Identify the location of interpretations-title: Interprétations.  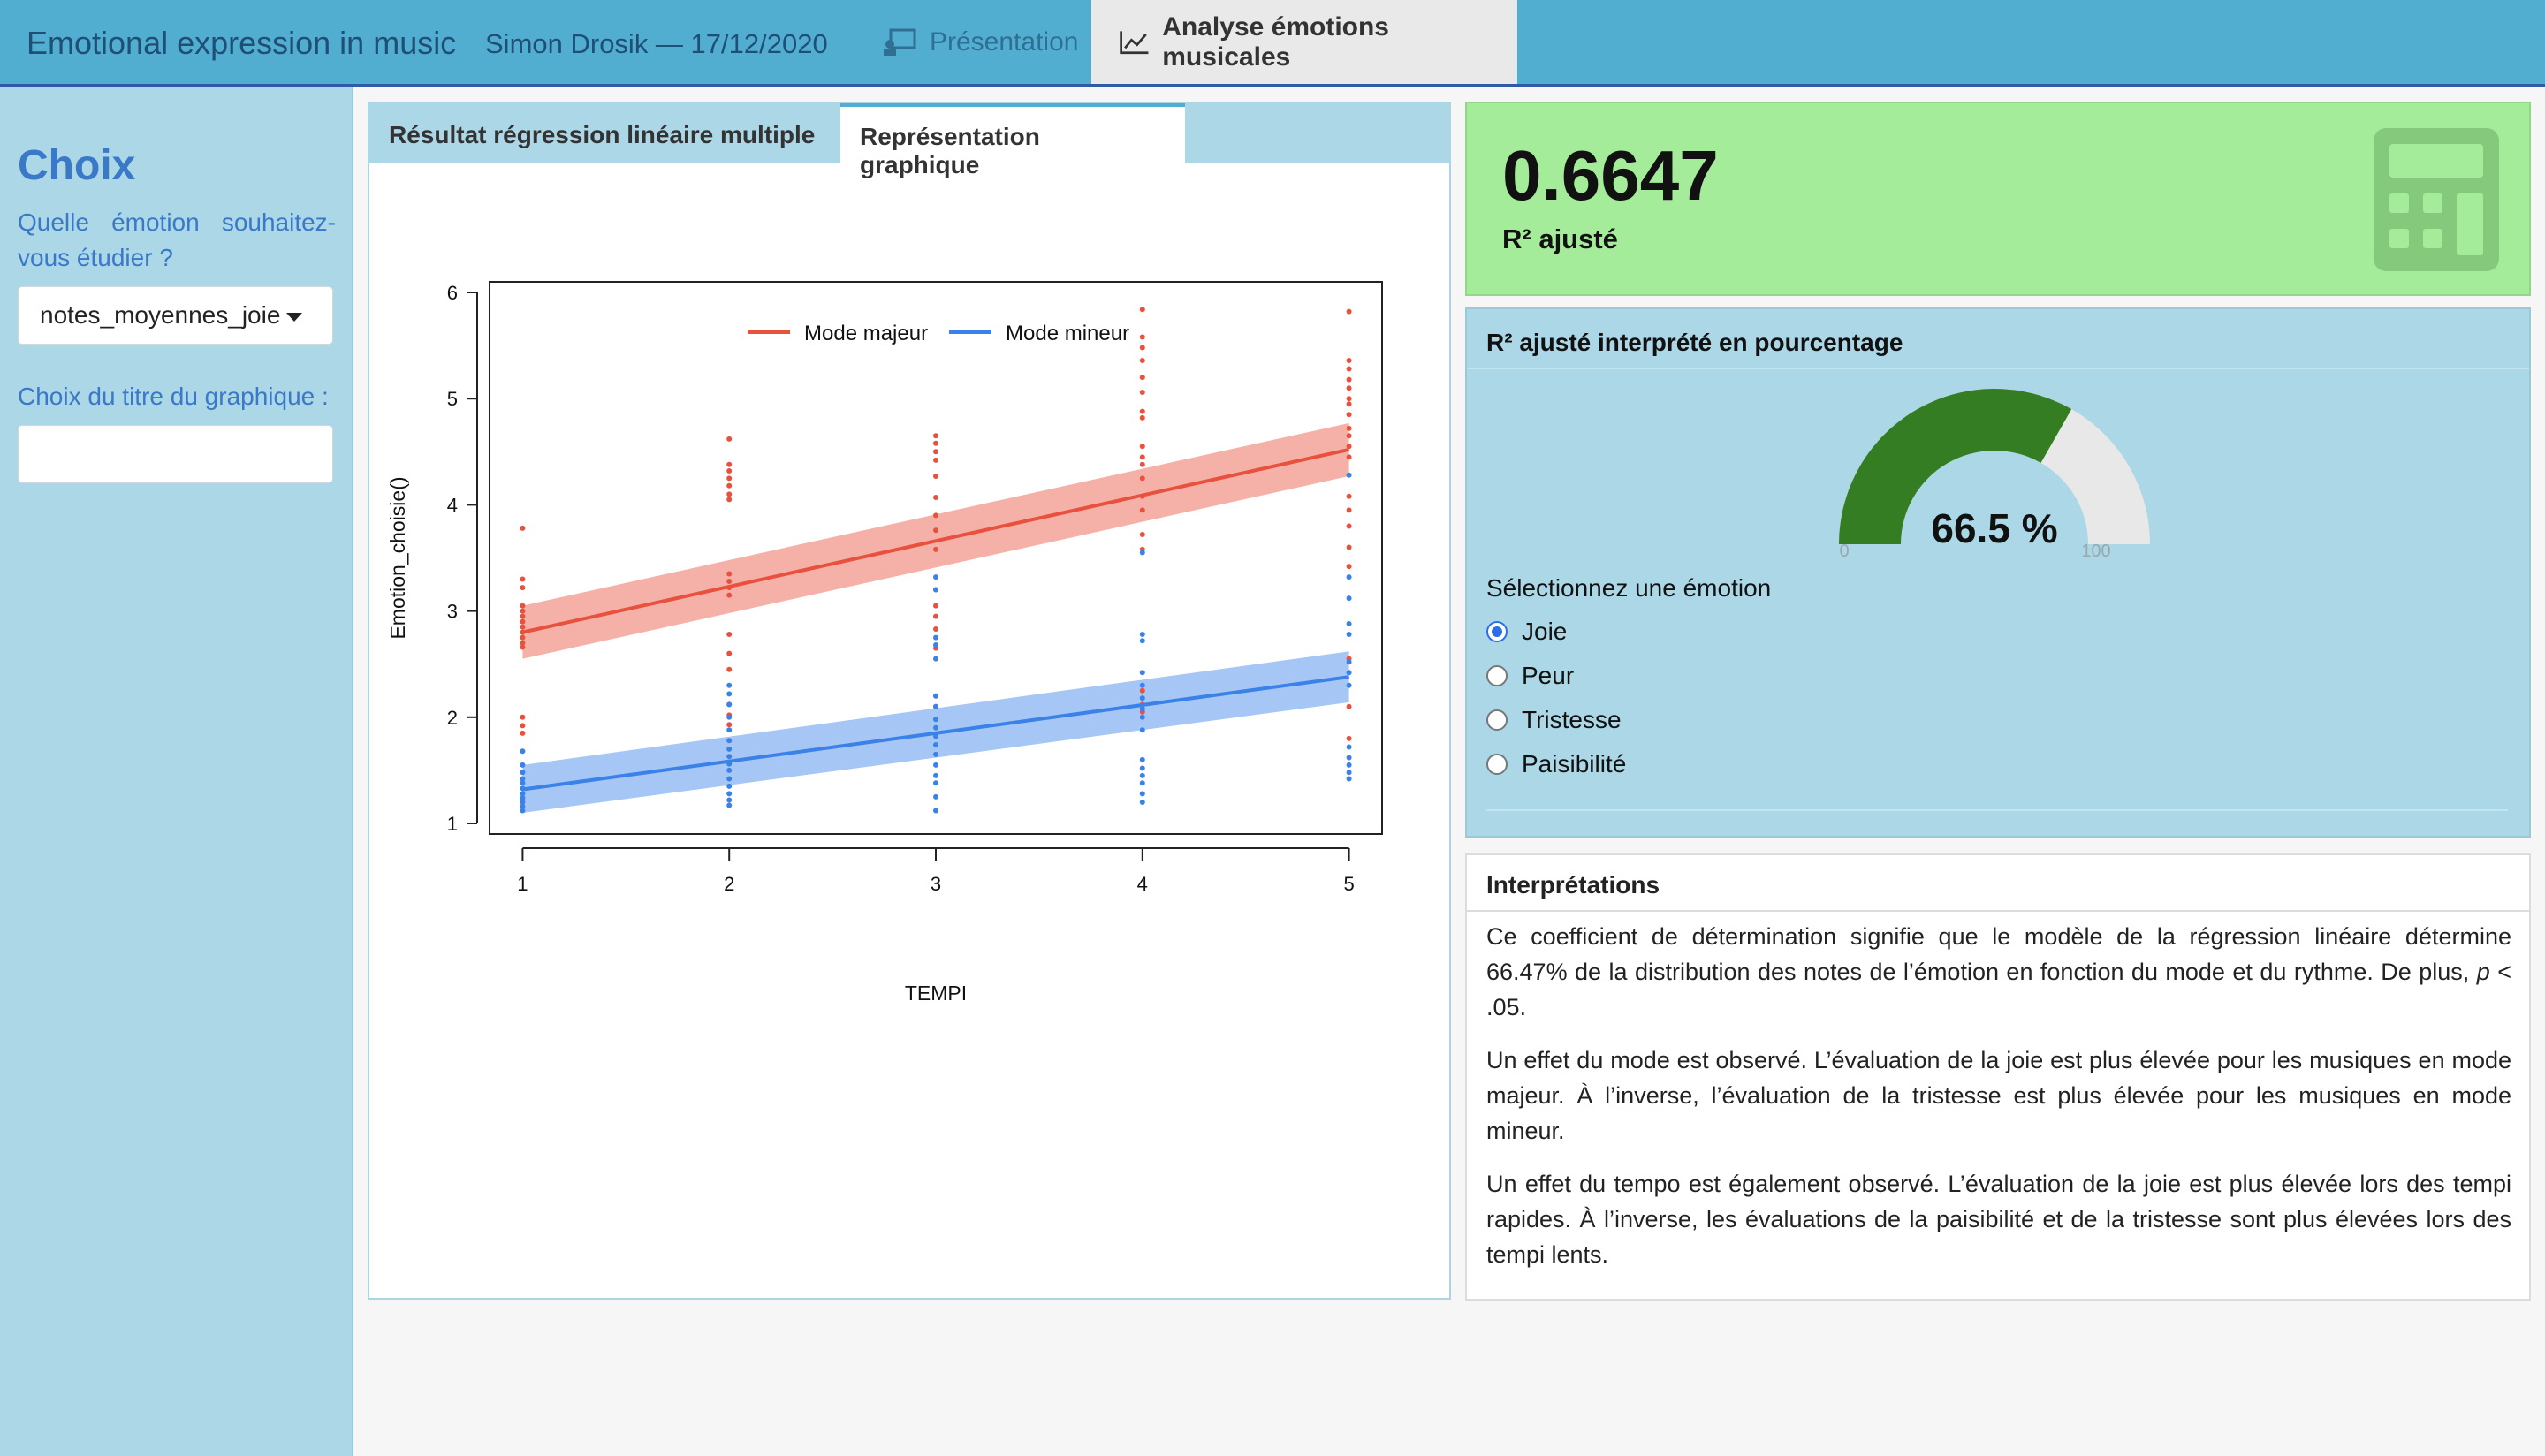
(1573, 885).